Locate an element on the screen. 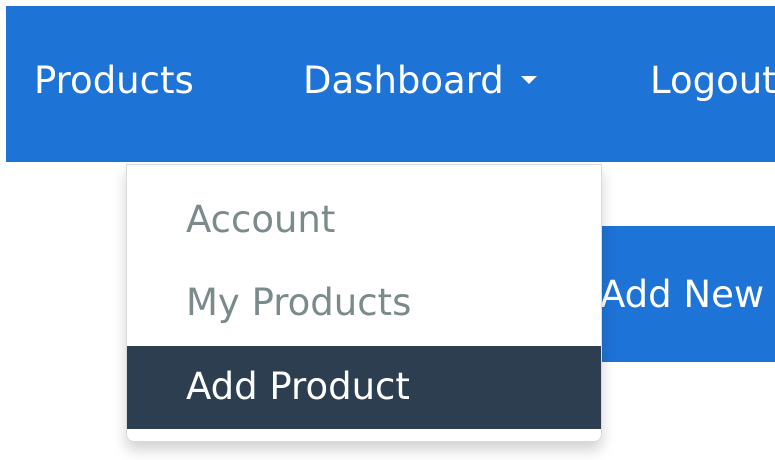 The height and width of the screenshot is (460, 775). dropdown-item-my-products: My Products is located at coordinates (364, 303).